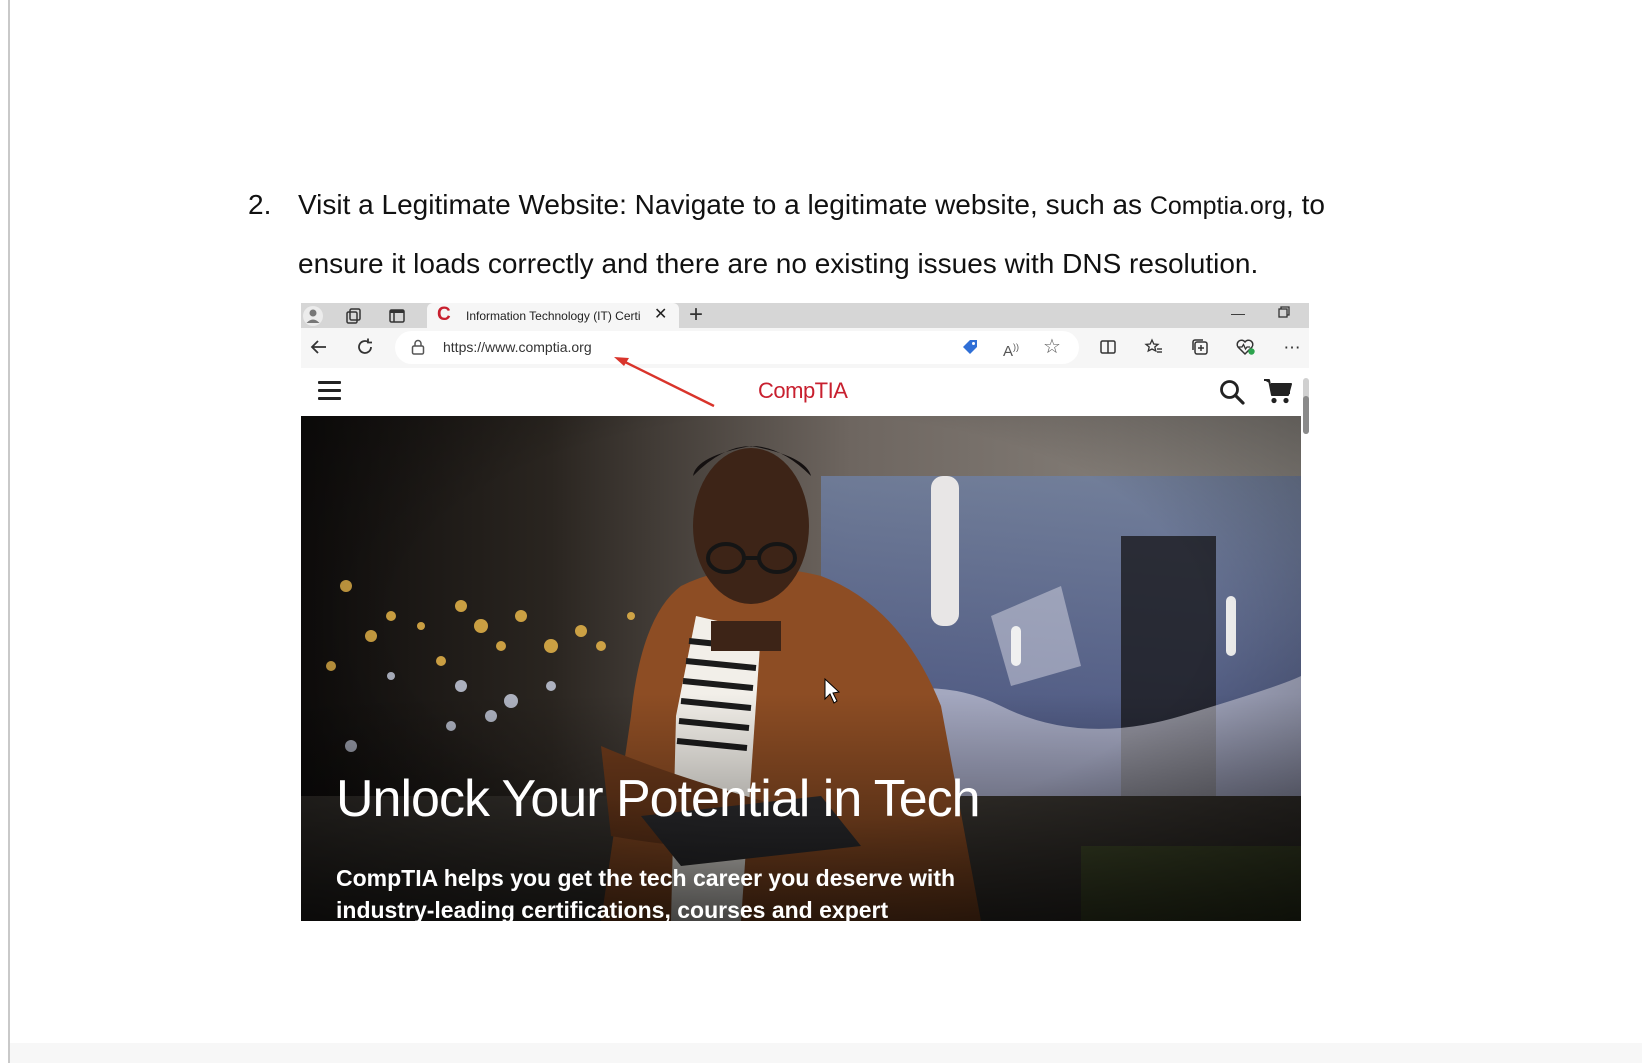  What do you see at coordinates (1284, 315) in the screenshot?
I see `restore-icon` at bounding box center [1284, 315].